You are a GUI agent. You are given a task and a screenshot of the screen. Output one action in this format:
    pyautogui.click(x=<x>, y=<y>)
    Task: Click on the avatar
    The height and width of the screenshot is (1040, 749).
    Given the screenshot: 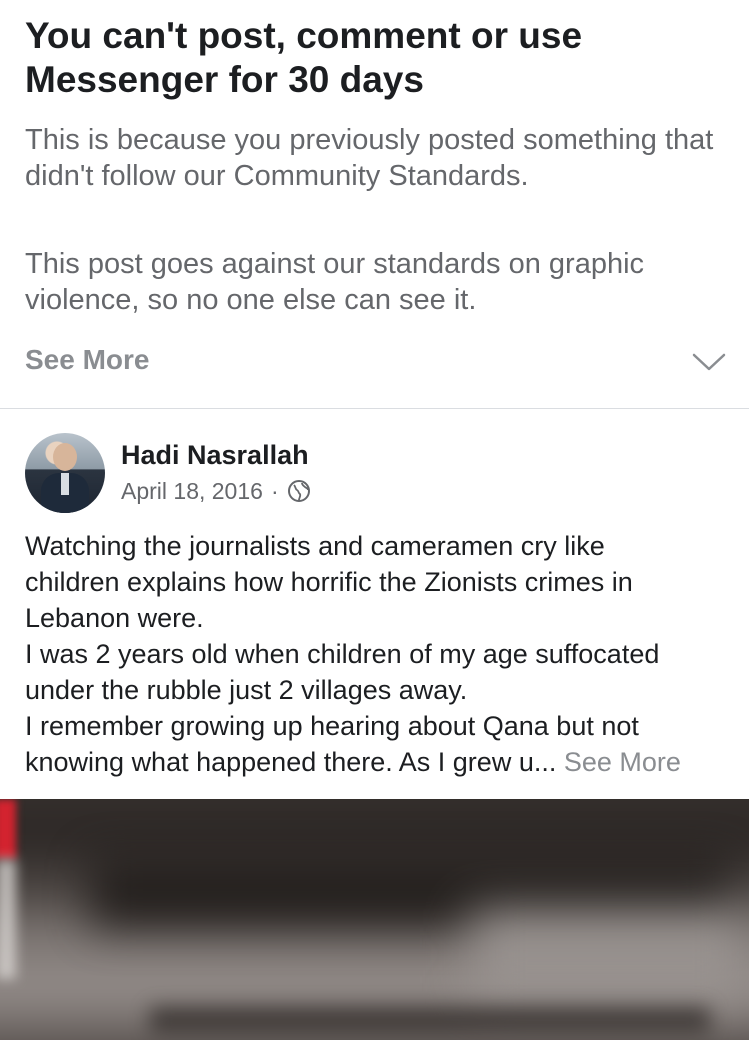 What is the action you would take?
    pyautogui.click(x=65, y=473)
    